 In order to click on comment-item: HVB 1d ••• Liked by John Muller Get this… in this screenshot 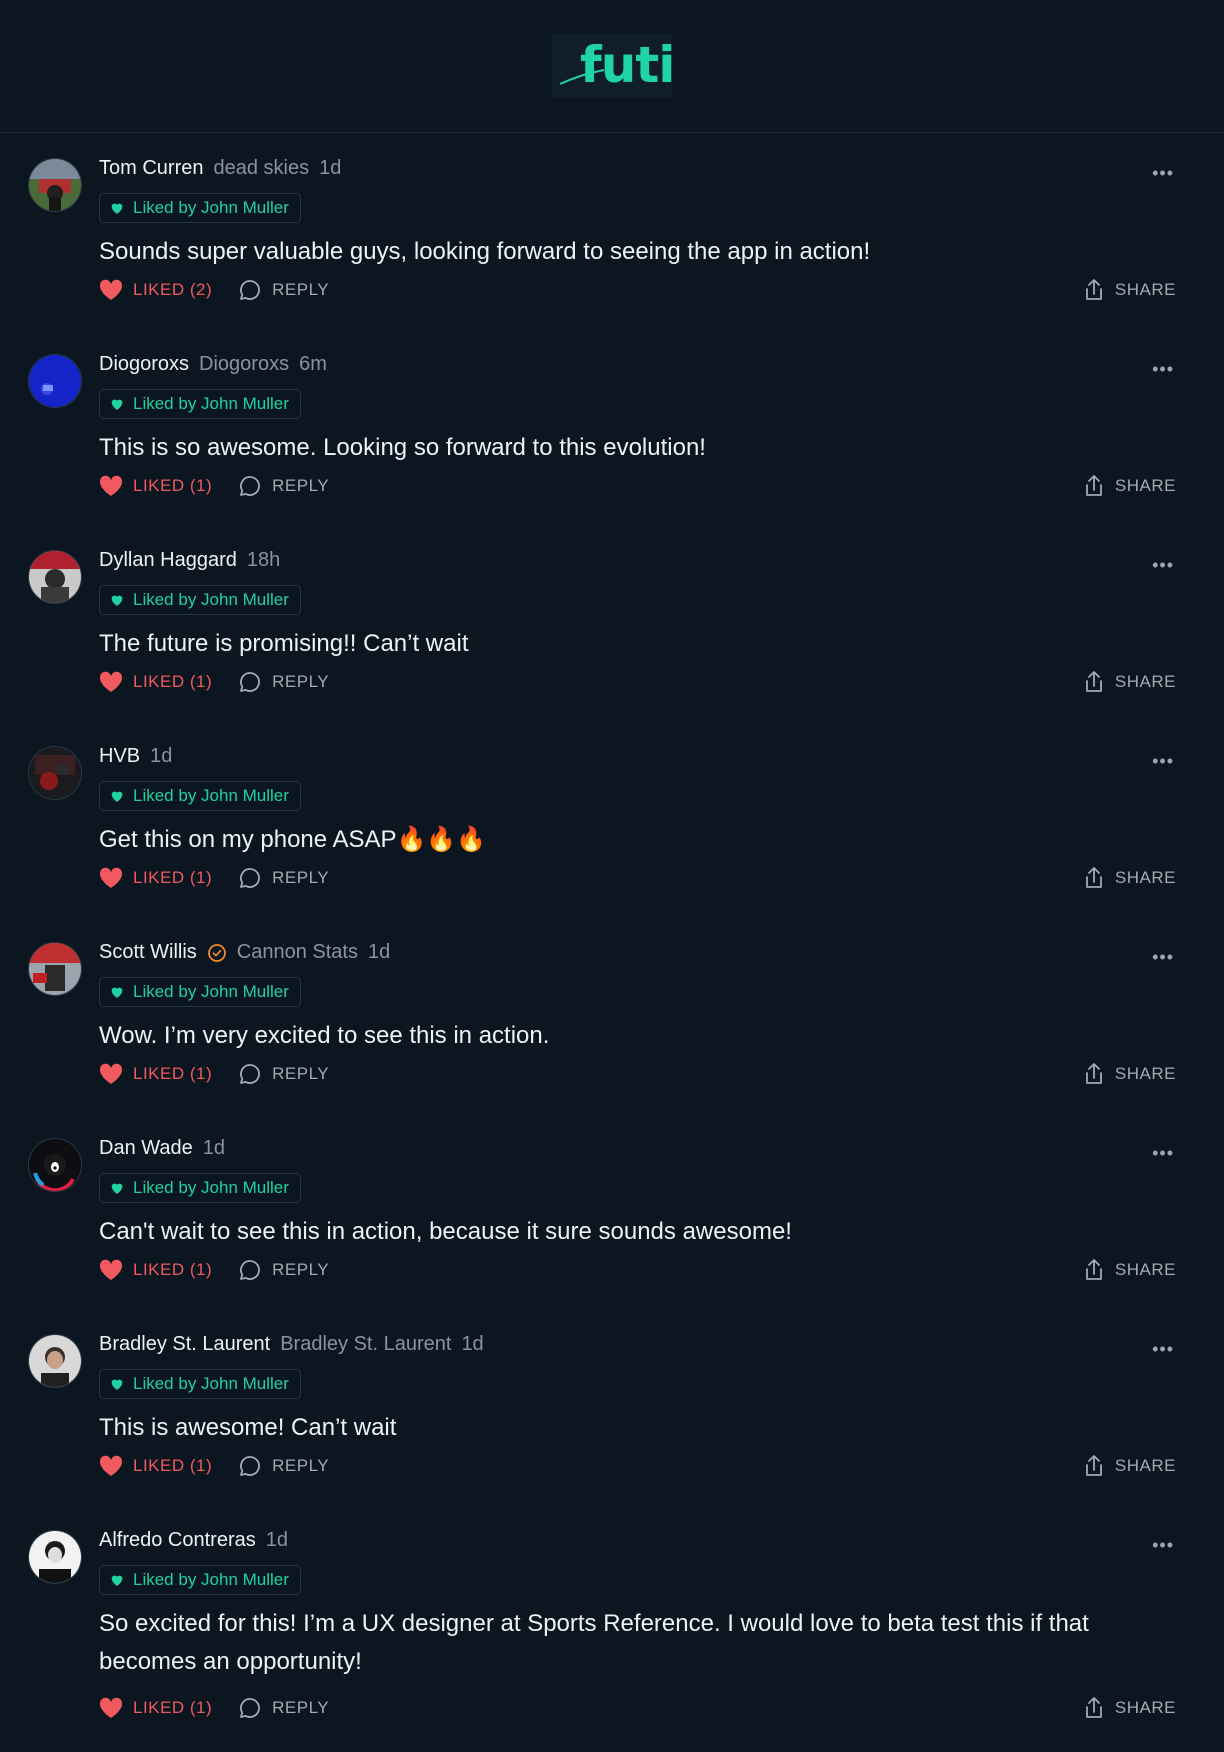, I will do `click(612, 819)`.